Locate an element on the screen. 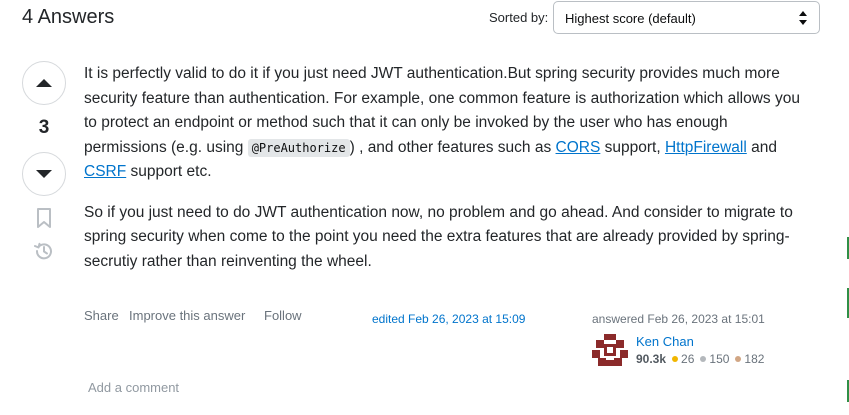 The image size is (849, 415). upvote-button is located at coordinates (44, 83).